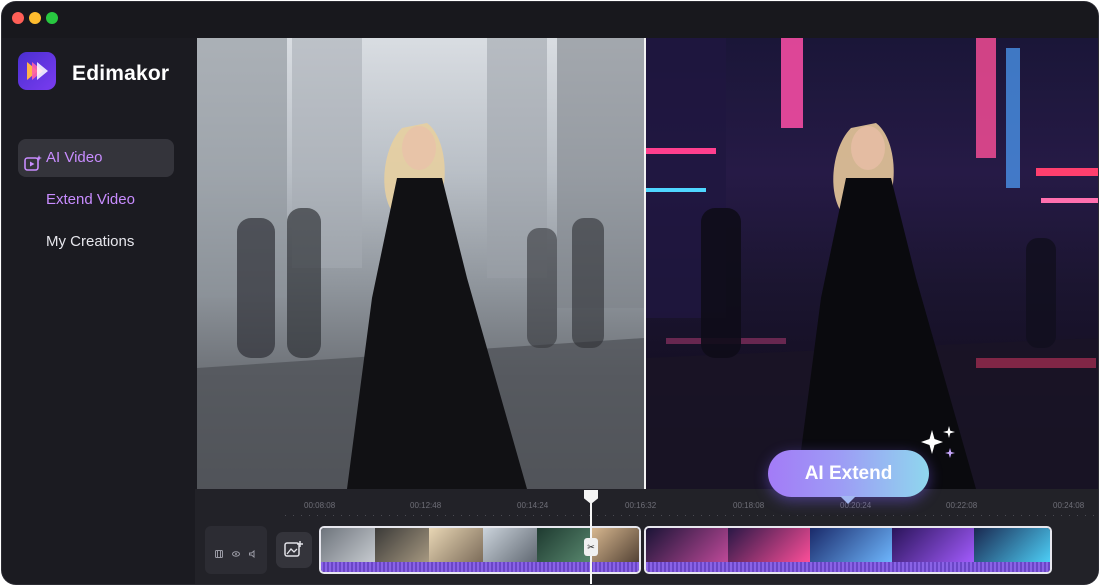 Image resolution: width=1100 pixels, height=586 pixels. I want to click on add-media-button, so click(294, 550).